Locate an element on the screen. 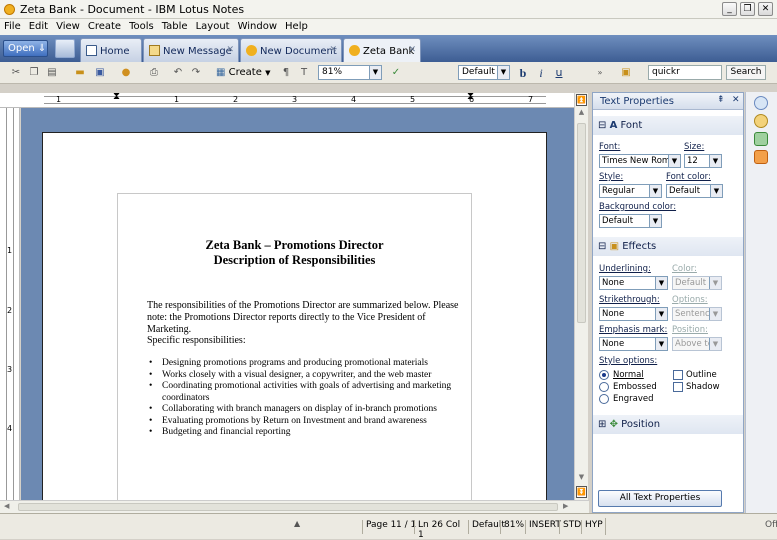 The width and height of the screenshot is (777, 540). effects-section-header: ⊟ ▣ Effects is located at coordinates (668, 246).